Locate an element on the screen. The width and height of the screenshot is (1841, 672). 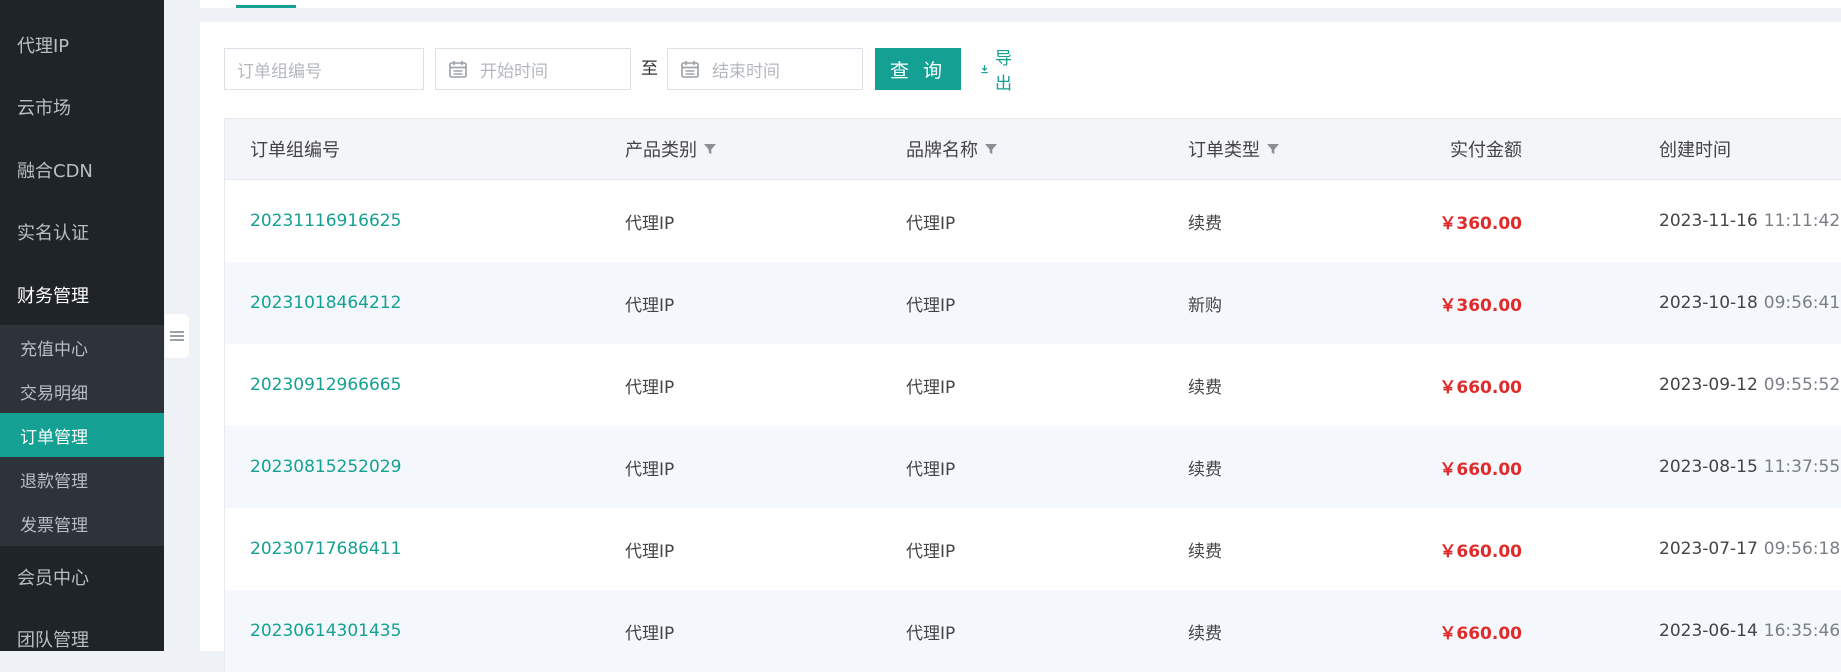
sidebar-item-cdn: 融合CDN is located at coordinates (82, 170).